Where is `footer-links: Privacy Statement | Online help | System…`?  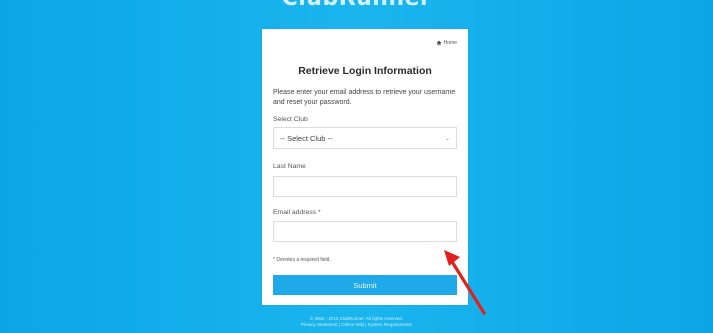
footer-links: Privacy Statement | Online help | System… is located at coordinates (356, 325).